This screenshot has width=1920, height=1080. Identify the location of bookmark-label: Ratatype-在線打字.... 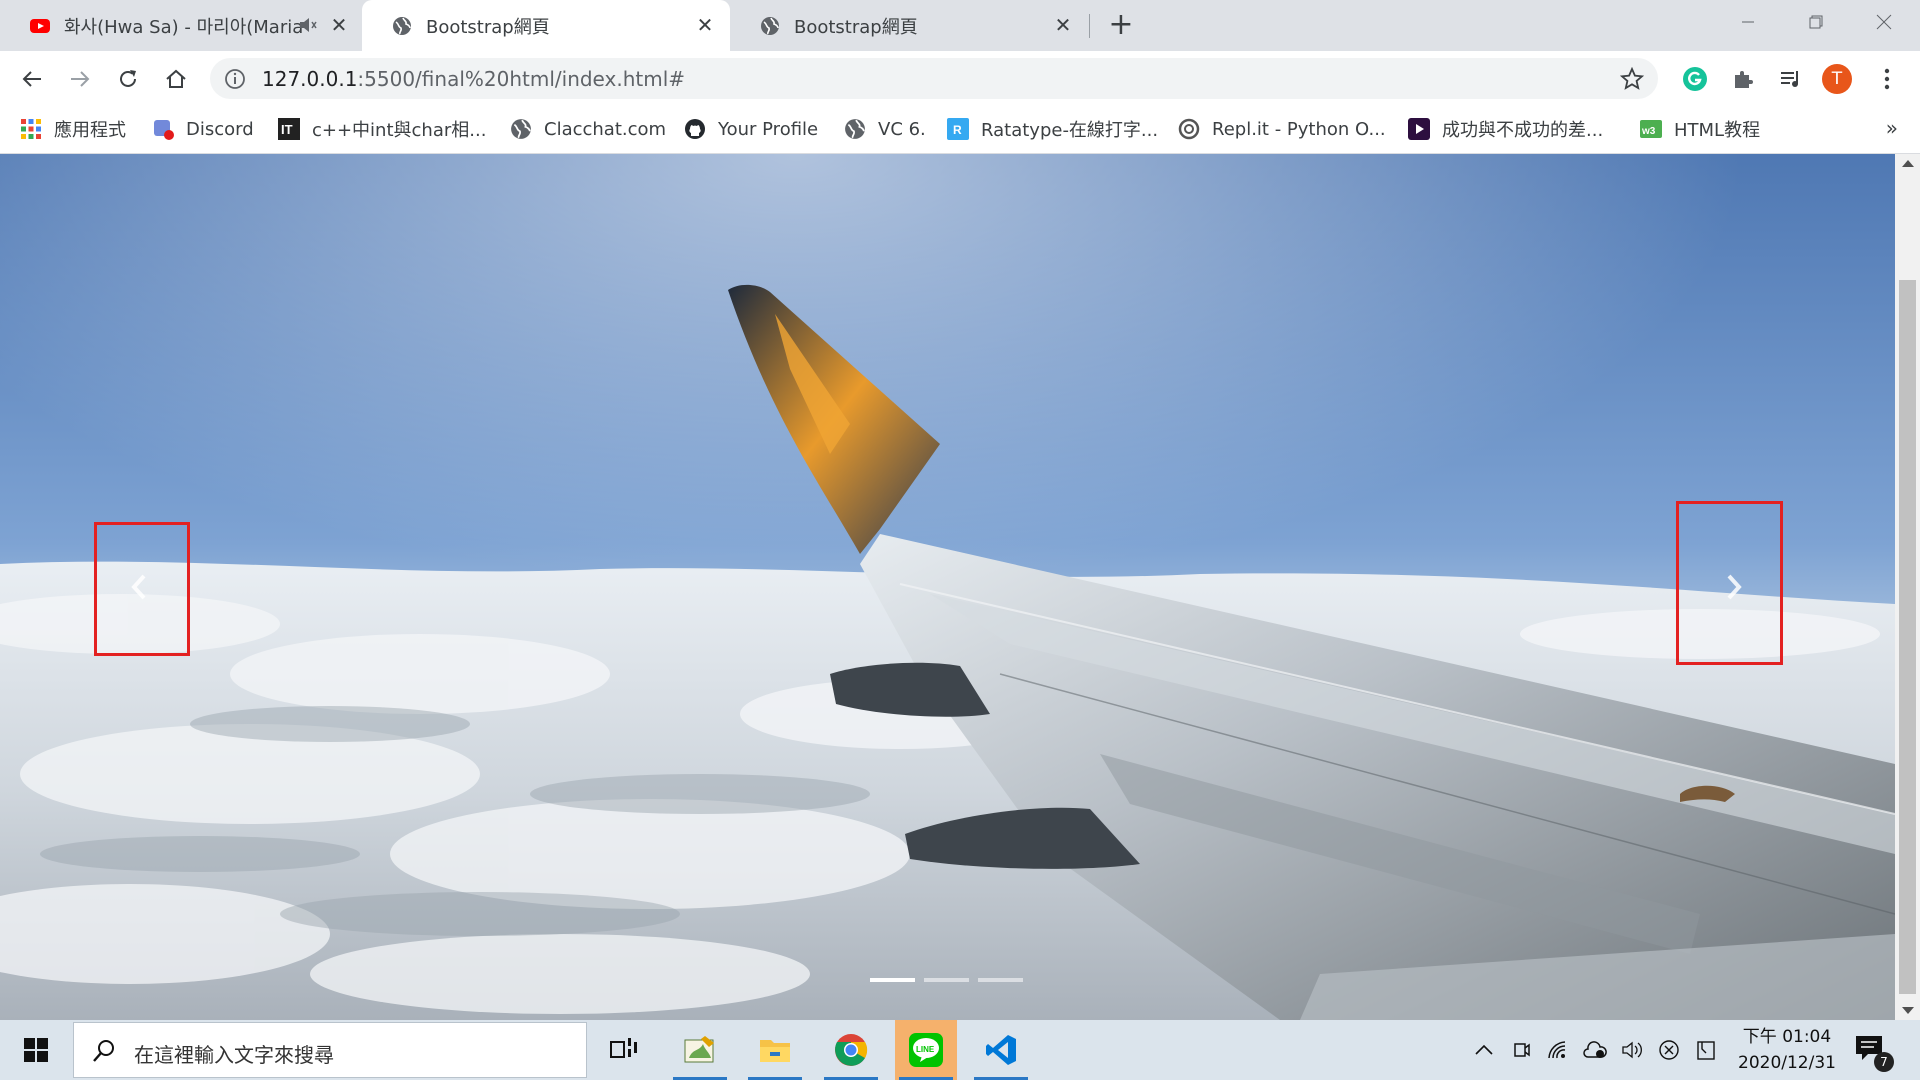
(1070, 130).